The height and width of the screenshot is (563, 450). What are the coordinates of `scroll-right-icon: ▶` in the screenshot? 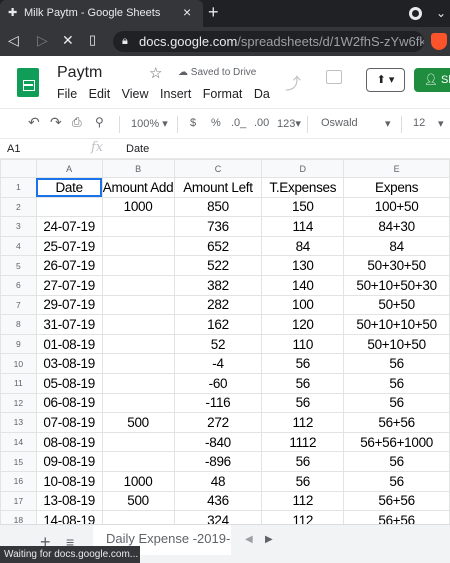 It's located at (269, 539).